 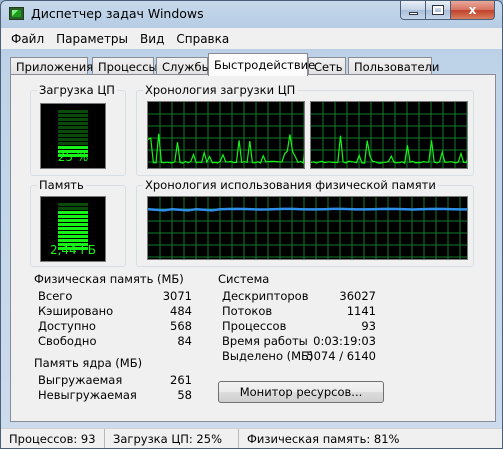 I want to click on physical-memory-label: Физическая память (МБ), so click(x=109, y=279).